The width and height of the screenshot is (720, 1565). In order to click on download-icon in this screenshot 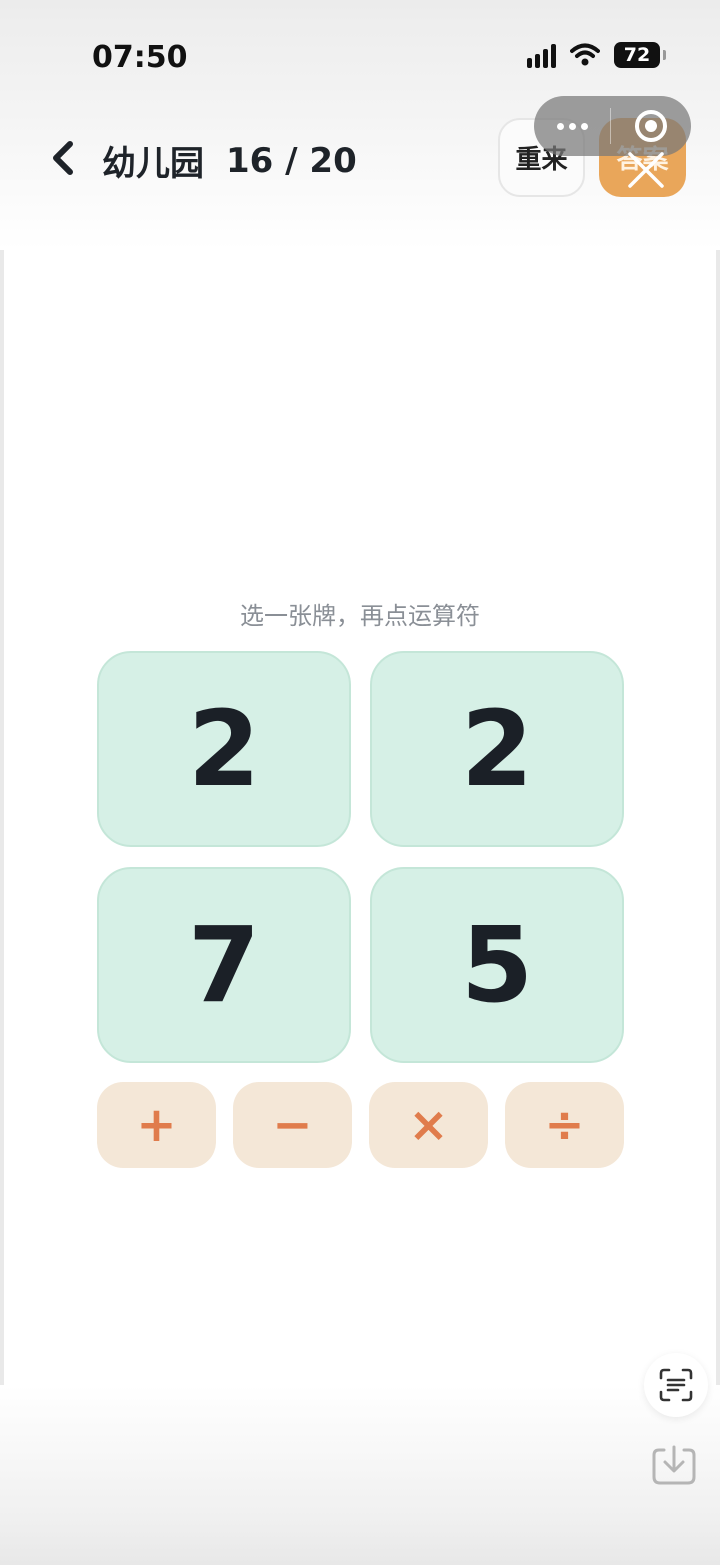, I will do `click(674, 1465)`.